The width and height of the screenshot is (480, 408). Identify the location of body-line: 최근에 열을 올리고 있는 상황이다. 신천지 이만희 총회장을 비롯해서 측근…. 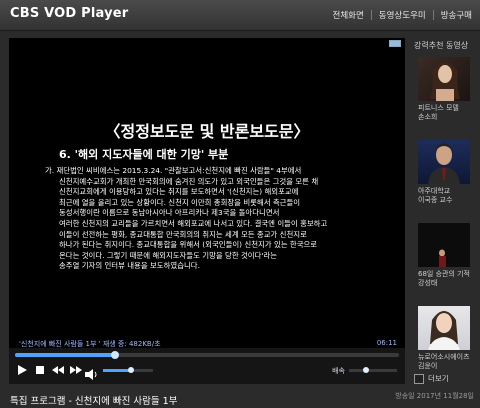
(180, 202).